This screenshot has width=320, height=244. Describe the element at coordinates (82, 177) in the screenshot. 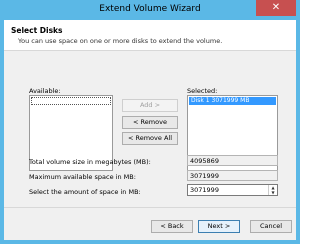

I see `max-space-label: Maximum available space in MB:` at that location.